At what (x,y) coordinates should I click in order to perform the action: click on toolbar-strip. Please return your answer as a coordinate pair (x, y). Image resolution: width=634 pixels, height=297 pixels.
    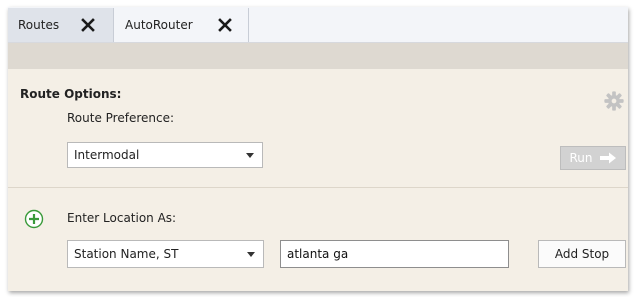
    Looking at the image, I should click on (318, 56).